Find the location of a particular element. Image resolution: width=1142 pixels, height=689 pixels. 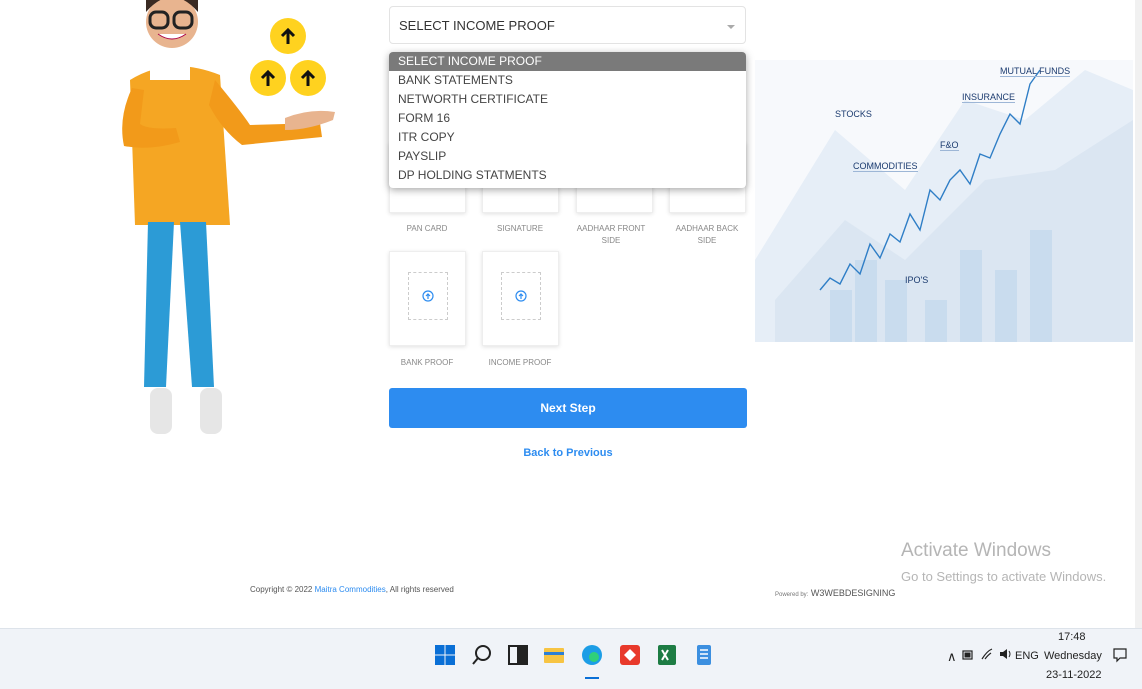

edge-icon is located at coordinates (592, 655).